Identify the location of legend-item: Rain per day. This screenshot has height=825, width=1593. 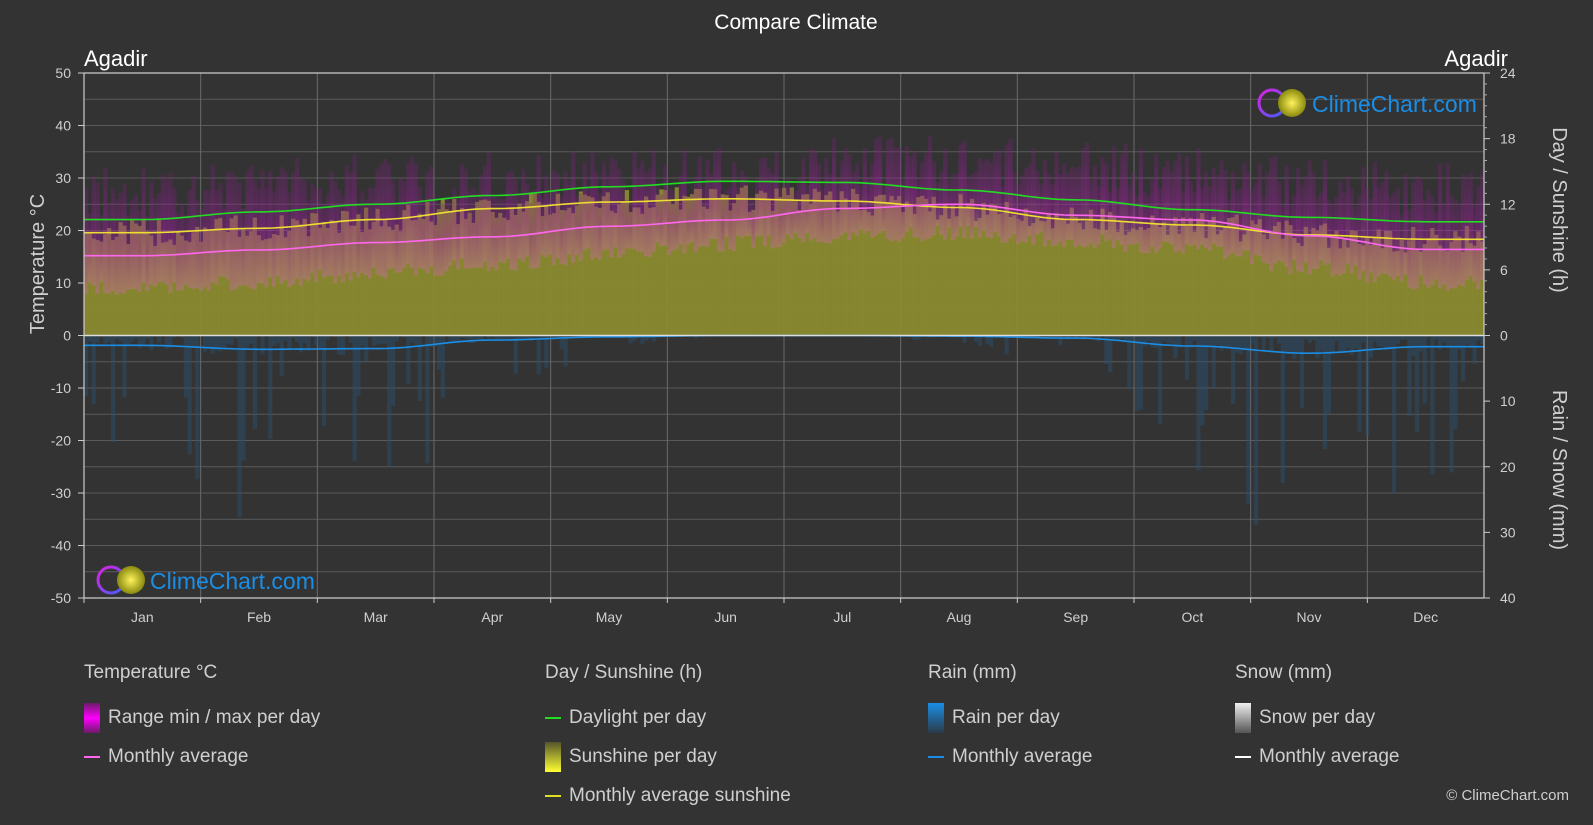
(1010, 717).